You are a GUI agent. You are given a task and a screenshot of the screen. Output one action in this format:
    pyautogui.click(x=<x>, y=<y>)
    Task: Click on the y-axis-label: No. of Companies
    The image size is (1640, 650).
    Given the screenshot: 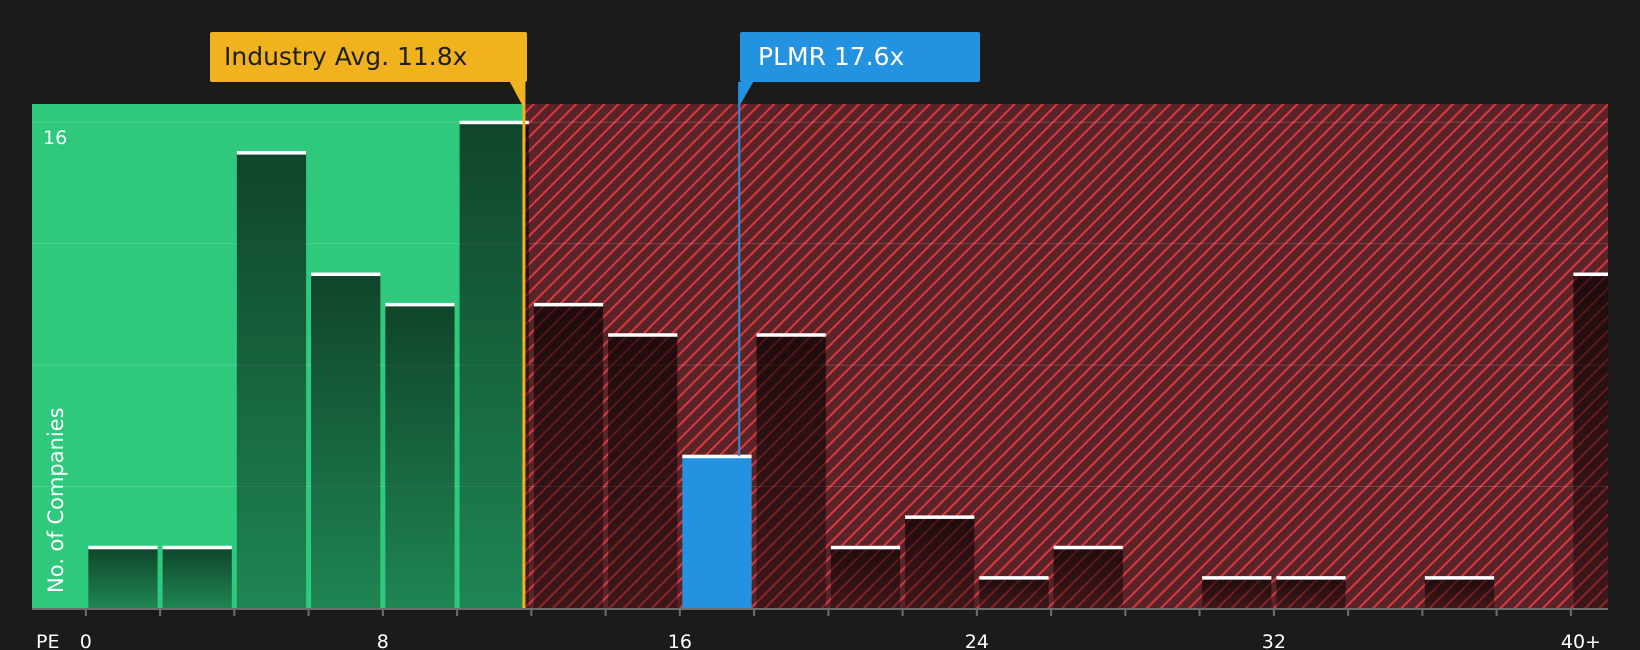 What is the action you would take?
    pyautogui.click(x=56, y=500)
    